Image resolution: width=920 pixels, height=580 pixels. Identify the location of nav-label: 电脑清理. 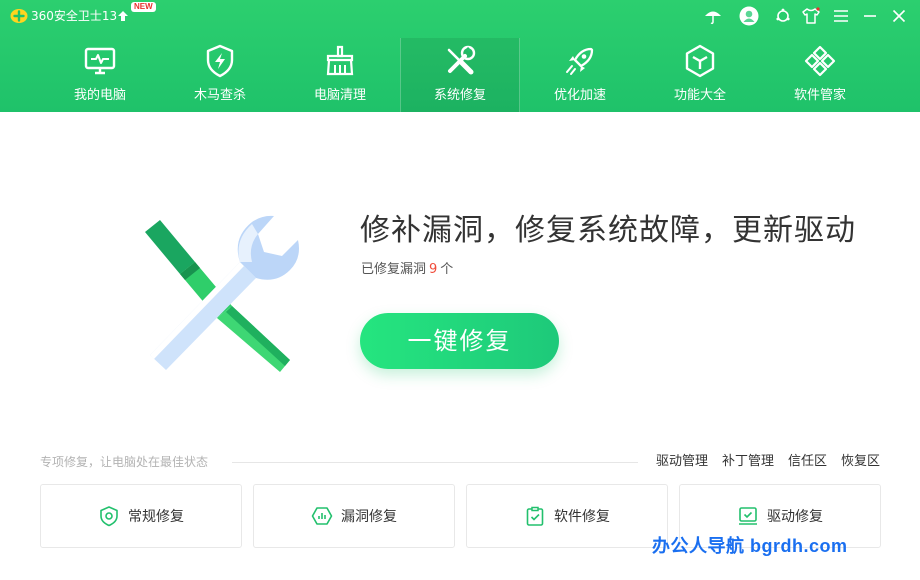
(339, 95).